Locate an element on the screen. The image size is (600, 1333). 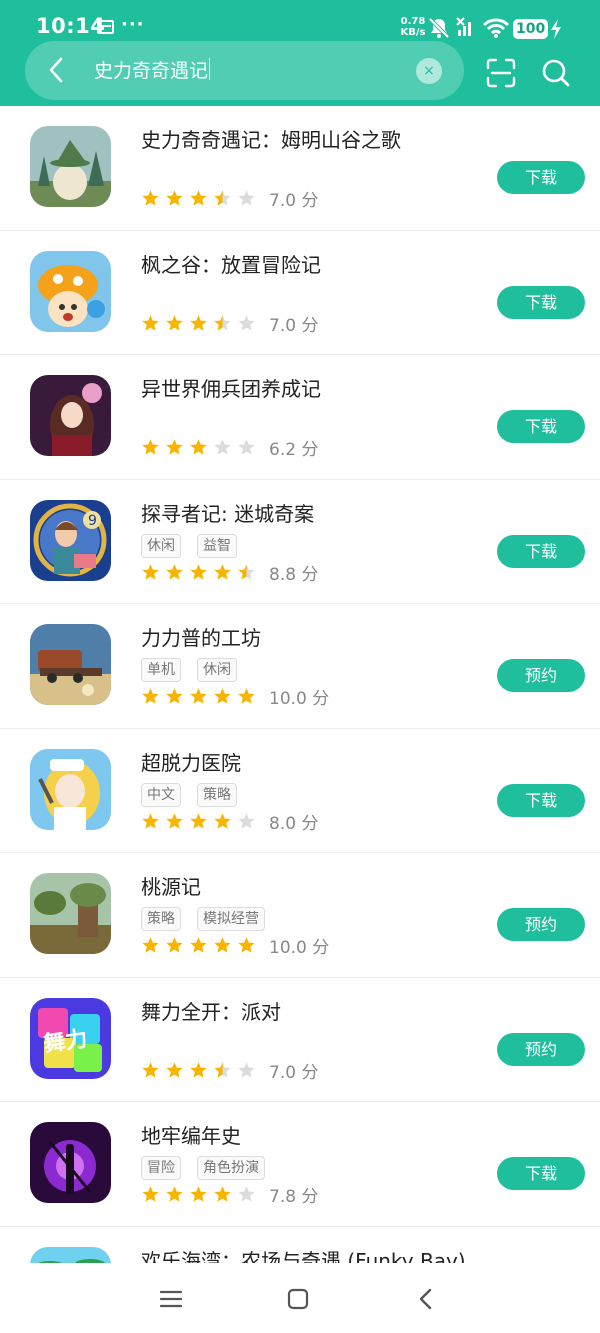
search-icon is located at coordinates (556, 73).